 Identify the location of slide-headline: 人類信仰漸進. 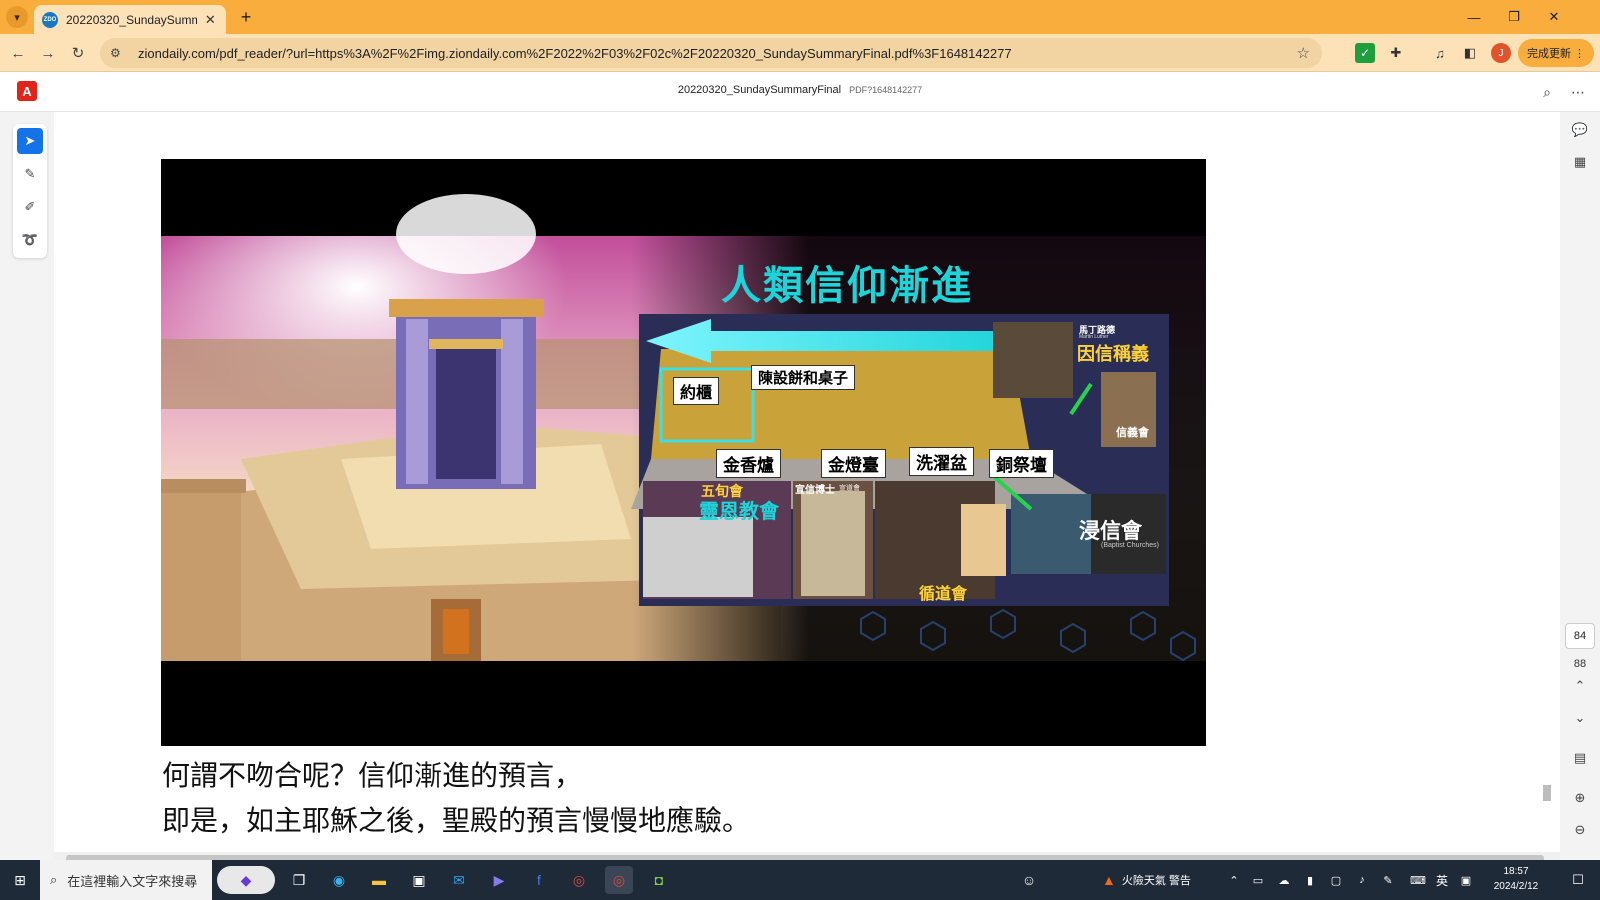
(847, 286).